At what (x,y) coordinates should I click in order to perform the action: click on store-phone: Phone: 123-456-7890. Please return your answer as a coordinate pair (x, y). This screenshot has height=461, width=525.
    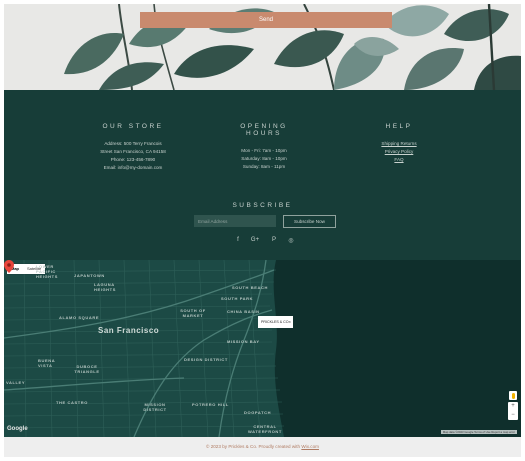
    Looking at the image, I should click on (133, 159).